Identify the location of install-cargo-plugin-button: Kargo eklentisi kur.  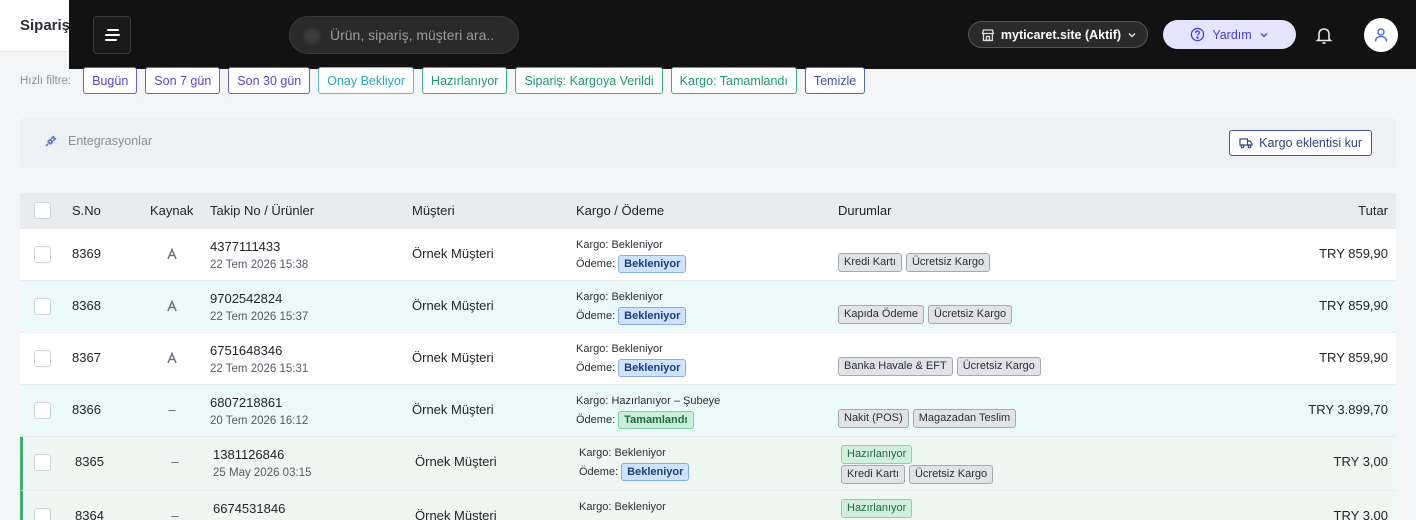
(1300, 143).